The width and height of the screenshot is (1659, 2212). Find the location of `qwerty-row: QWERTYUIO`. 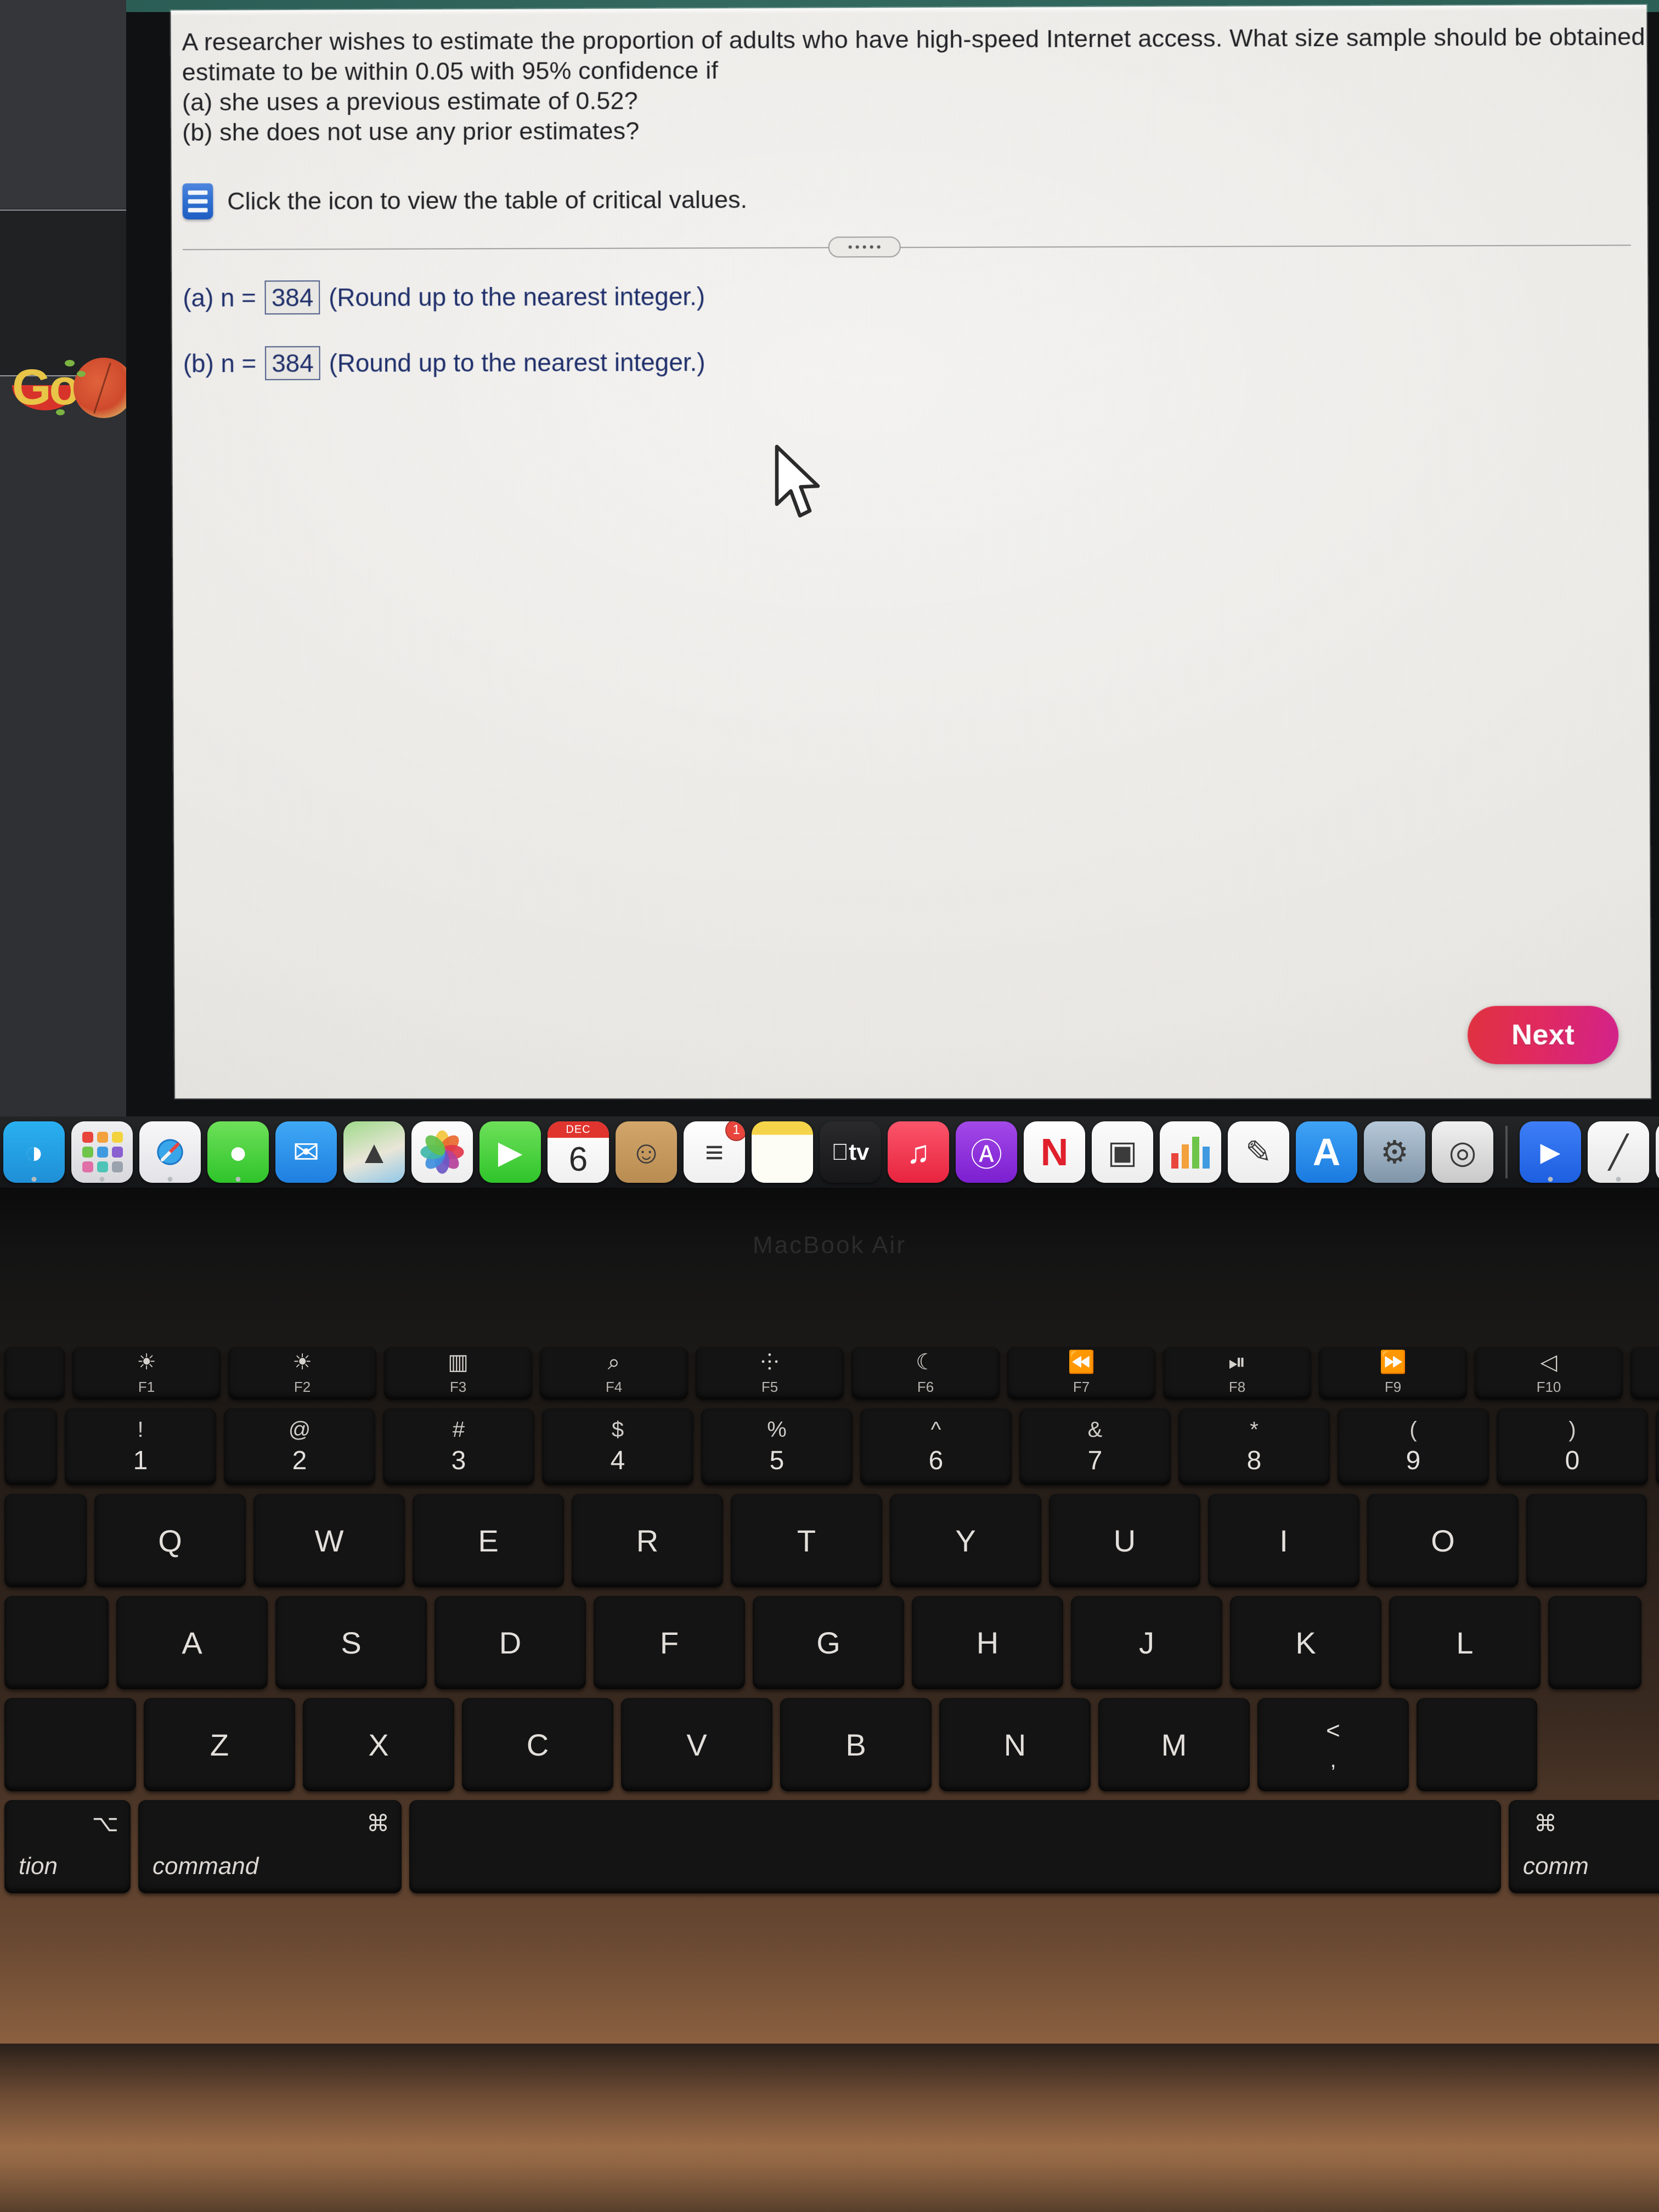

qwerty-row: QWERTYUIO is located at coordinates (830, 1541).